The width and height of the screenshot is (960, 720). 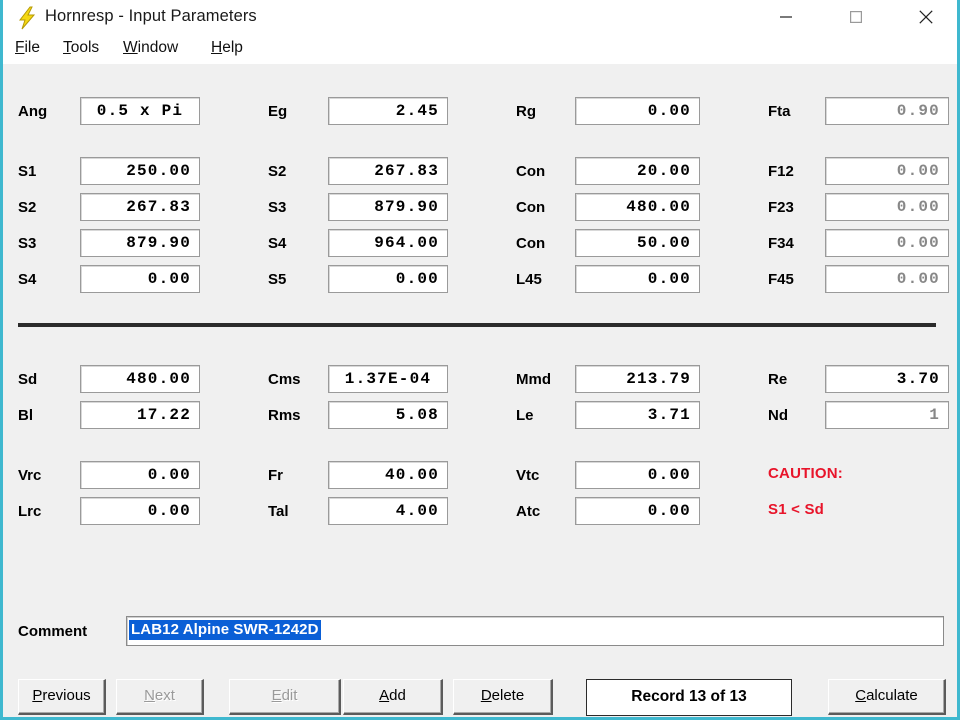 I want to click on edit-button: Edit, so click(x=285, y=697).